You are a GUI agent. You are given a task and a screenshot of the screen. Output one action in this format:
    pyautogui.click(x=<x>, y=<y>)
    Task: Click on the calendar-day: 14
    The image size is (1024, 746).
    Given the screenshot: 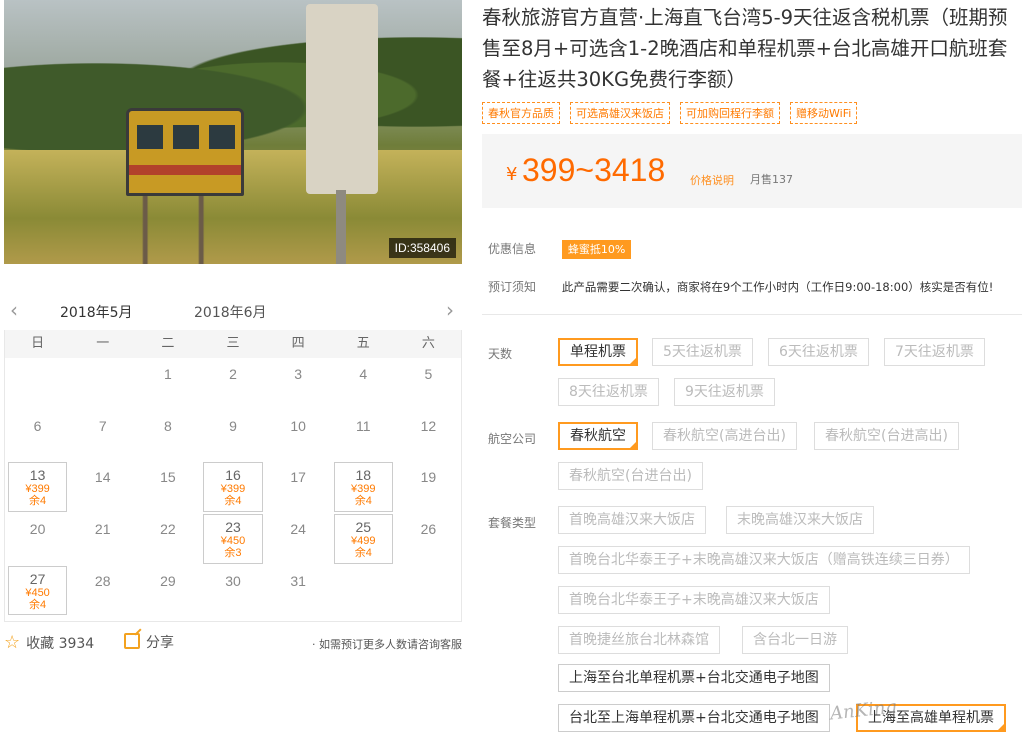 What is the action you would take?
    pyautogui.click(x=102, y=487)
    